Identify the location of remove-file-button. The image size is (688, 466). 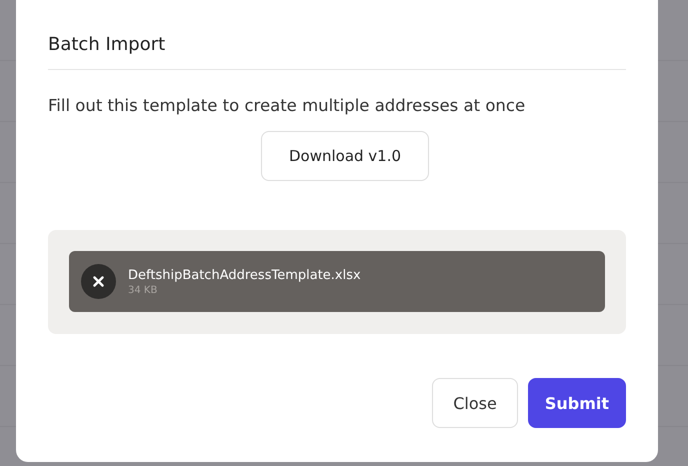
(98, 281).